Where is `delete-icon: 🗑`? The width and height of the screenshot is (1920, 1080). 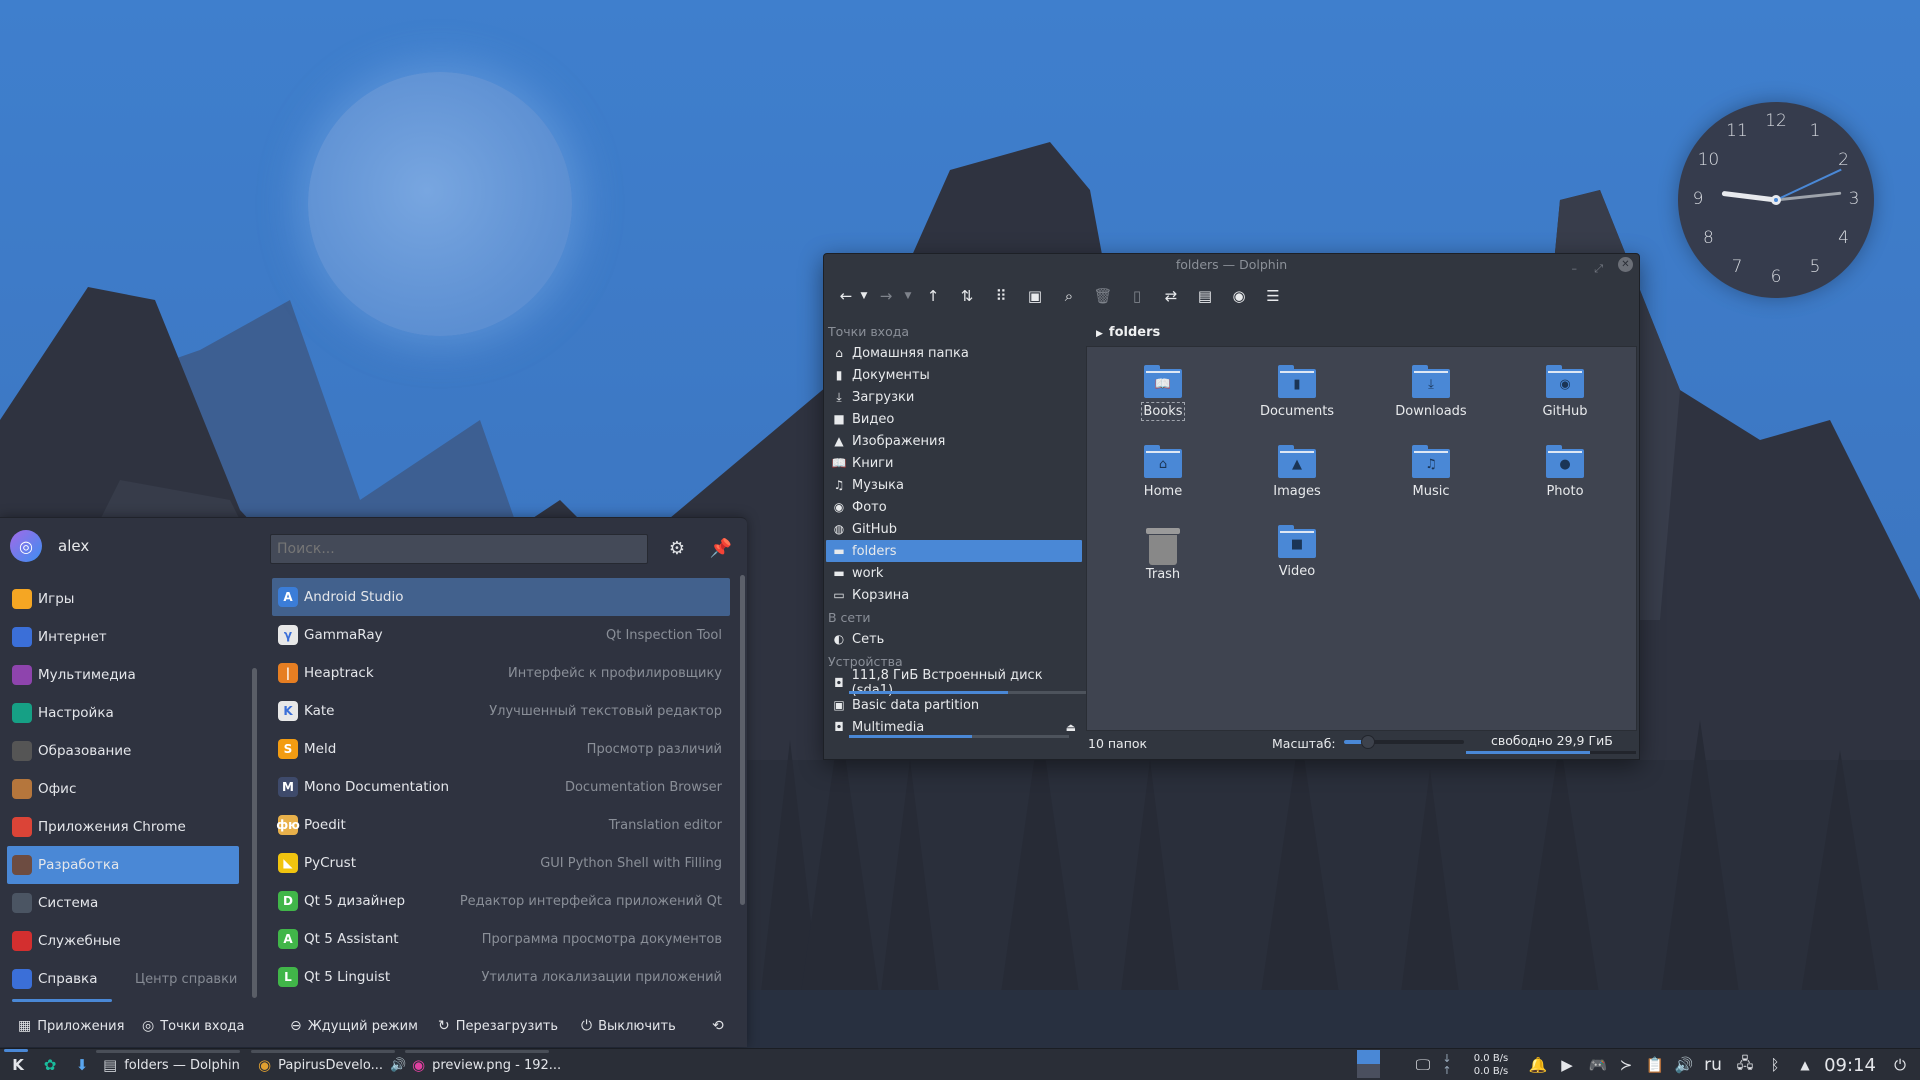
delete-icon: 🗑 is located at coordinates (1103, 296).